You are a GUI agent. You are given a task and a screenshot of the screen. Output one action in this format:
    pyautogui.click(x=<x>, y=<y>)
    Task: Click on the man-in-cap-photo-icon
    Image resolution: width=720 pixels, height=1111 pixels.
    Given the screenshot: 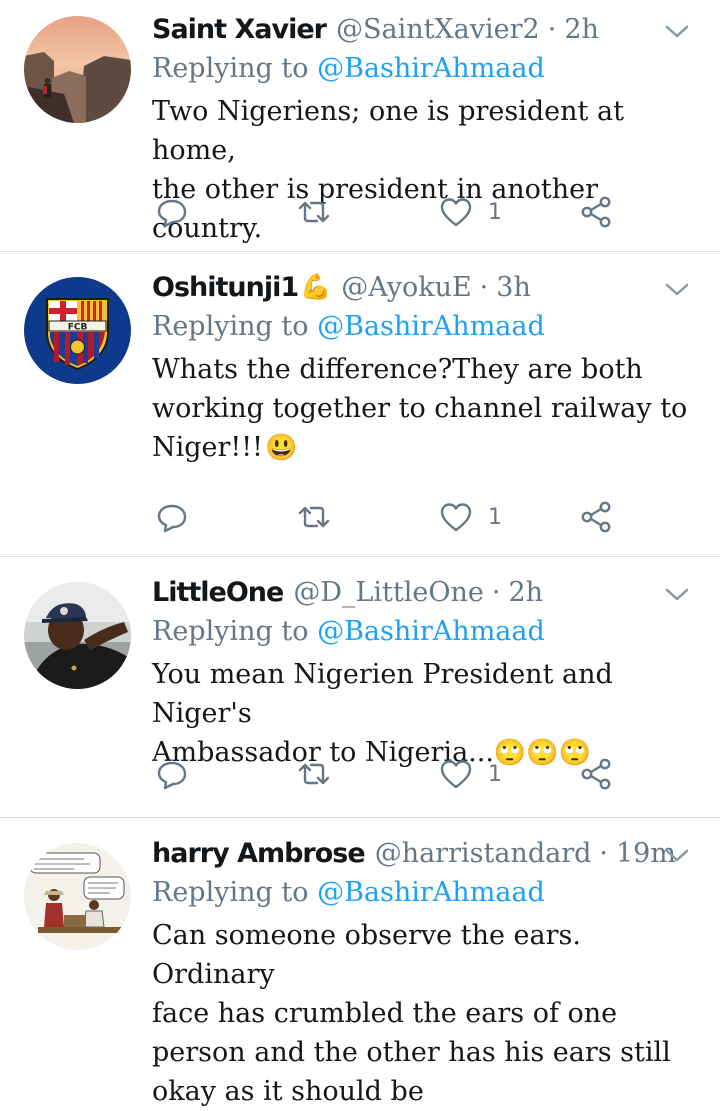 What is the action you would take?
    pyautogui.click(x=77, y=635)
    